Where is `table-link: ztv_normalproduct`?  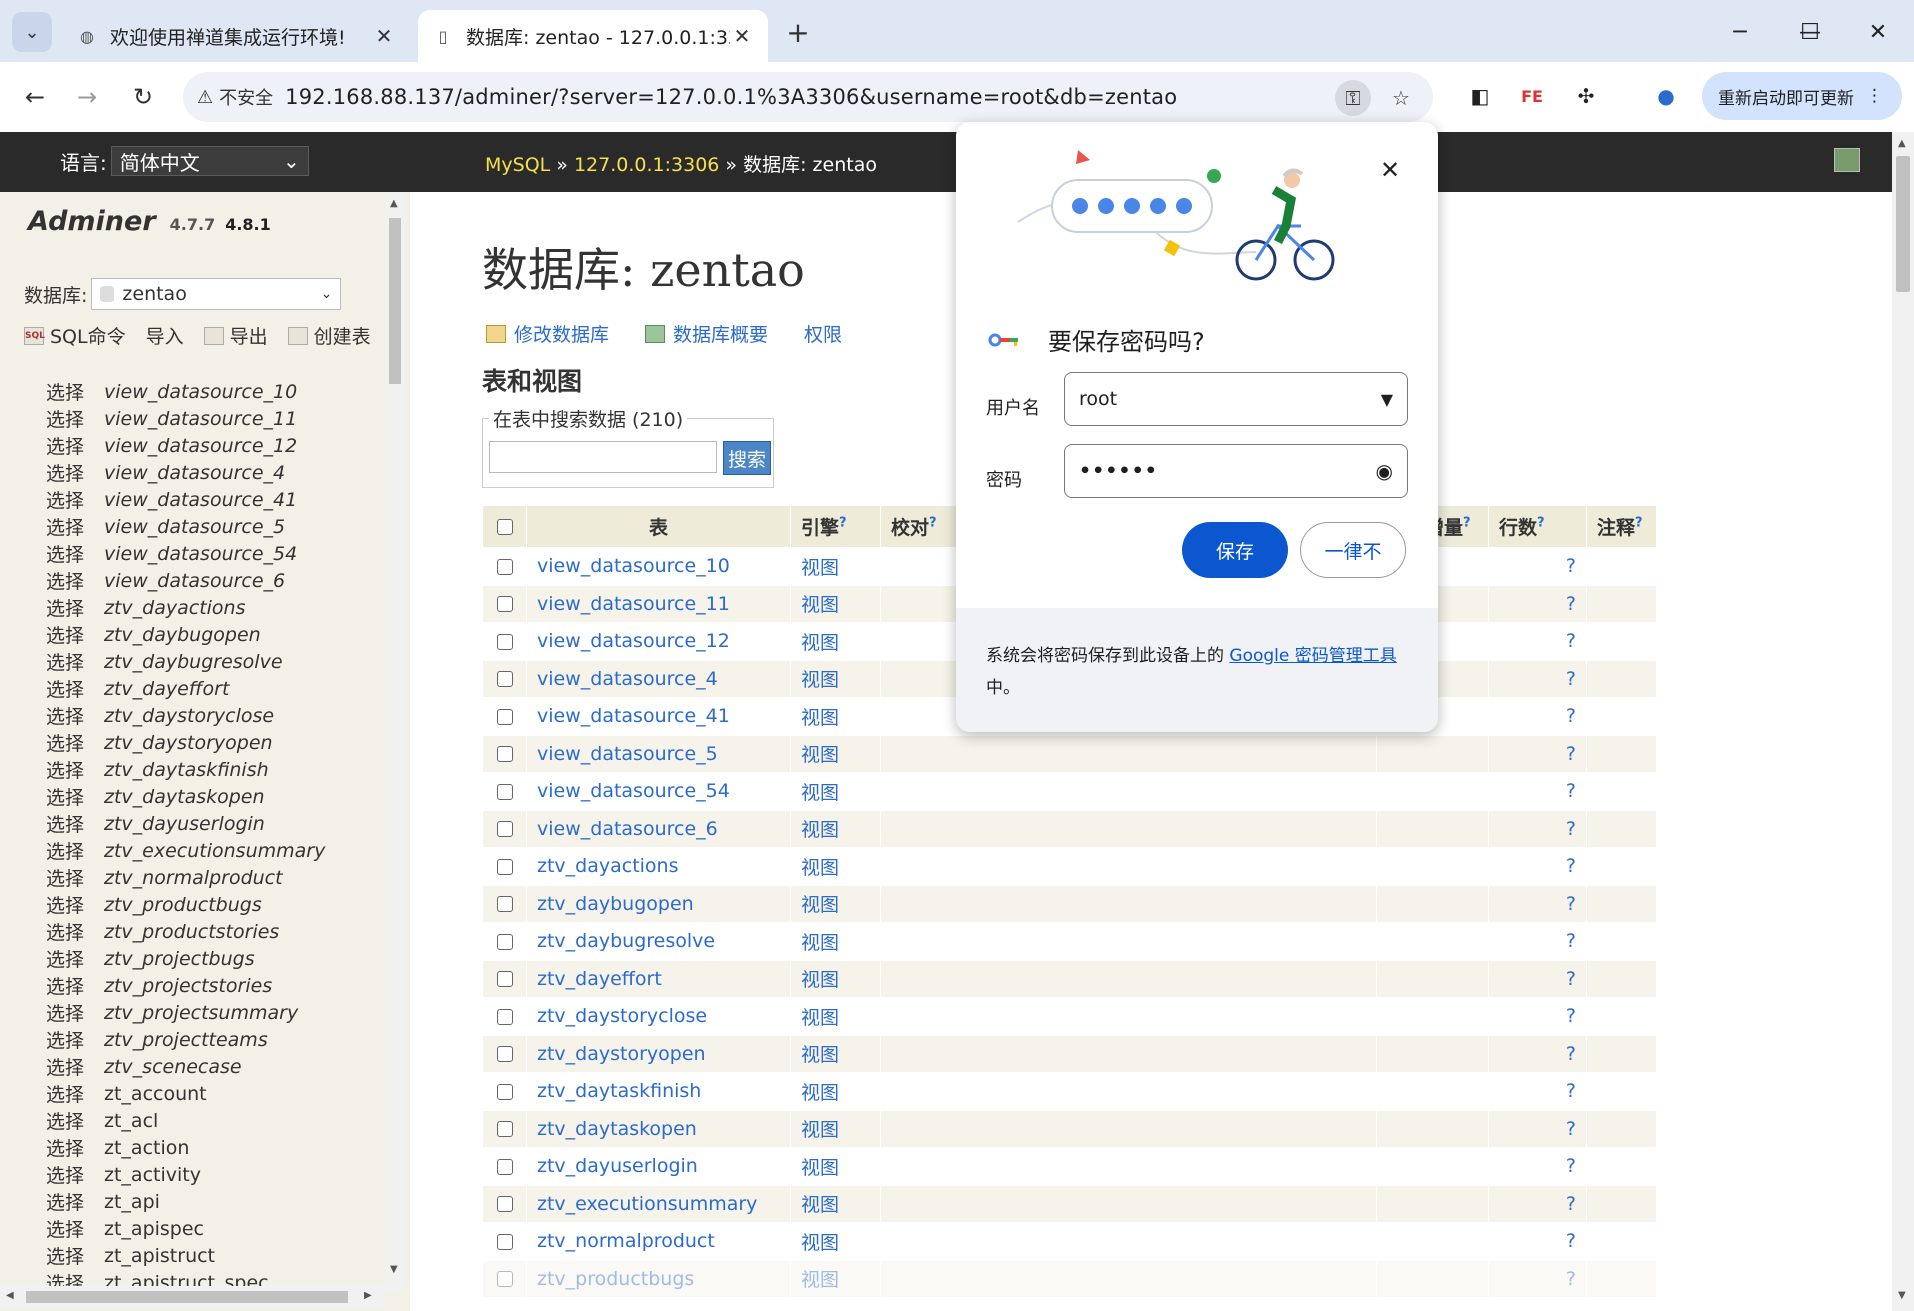
table-link: ztv_normalproduct is located at coordinates (193, 878).